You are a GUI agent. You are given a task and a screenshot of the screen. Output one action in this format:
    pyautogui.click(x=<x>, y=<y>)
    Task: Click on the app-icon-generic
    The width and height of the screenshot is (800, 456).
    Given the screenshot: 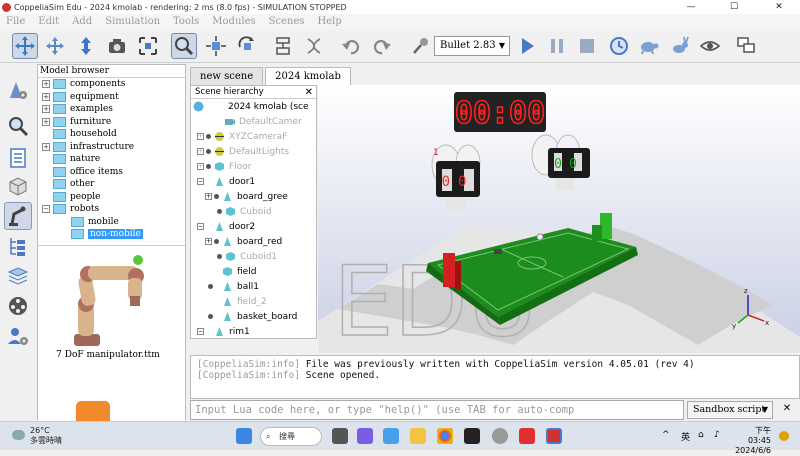 What is the action you would take?
    pyautogui.click(x=500, y=436)
    